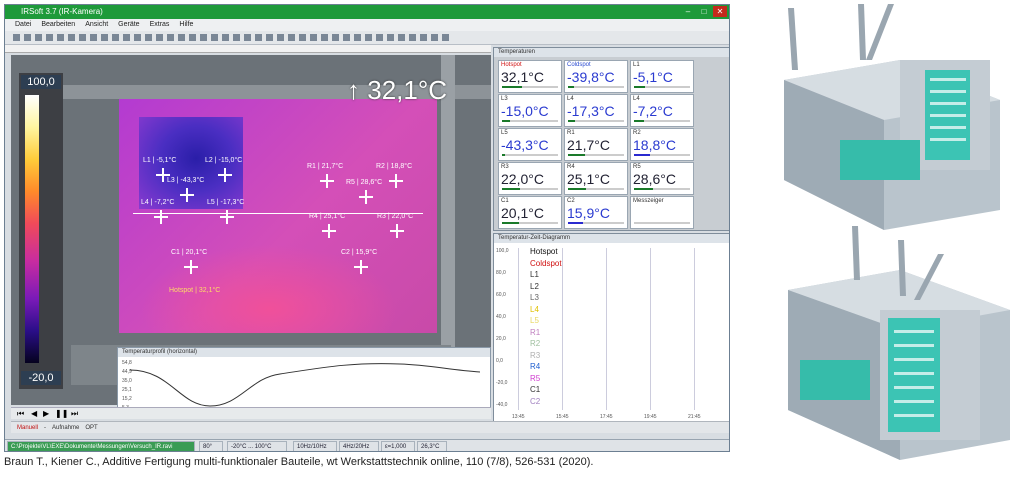  Describe the element at coordinates (46, 413) in the screenshot. I see `play-icon: ▶` at that location.